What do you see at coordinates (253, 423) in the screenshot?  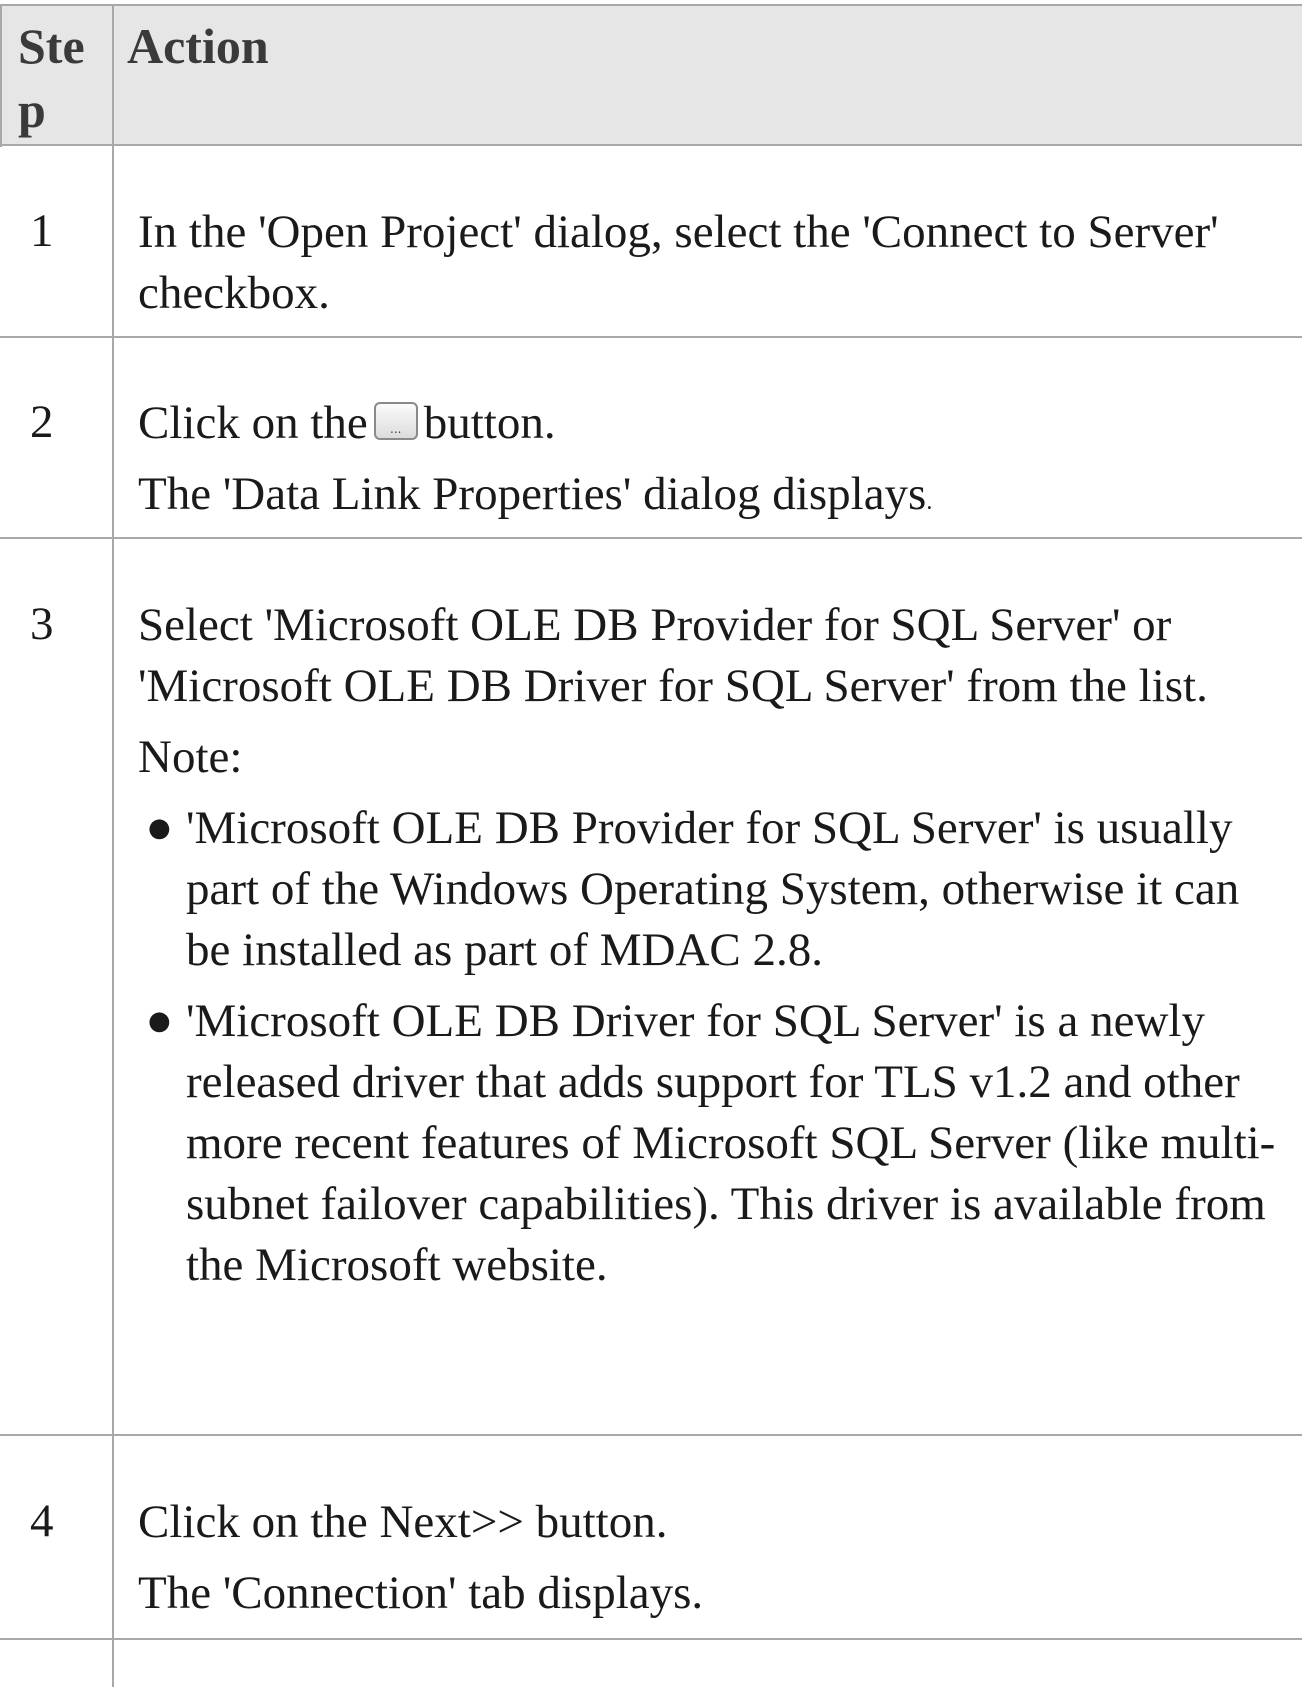 I see `action-text-before: Click on the` at bounding box center [253, 423].